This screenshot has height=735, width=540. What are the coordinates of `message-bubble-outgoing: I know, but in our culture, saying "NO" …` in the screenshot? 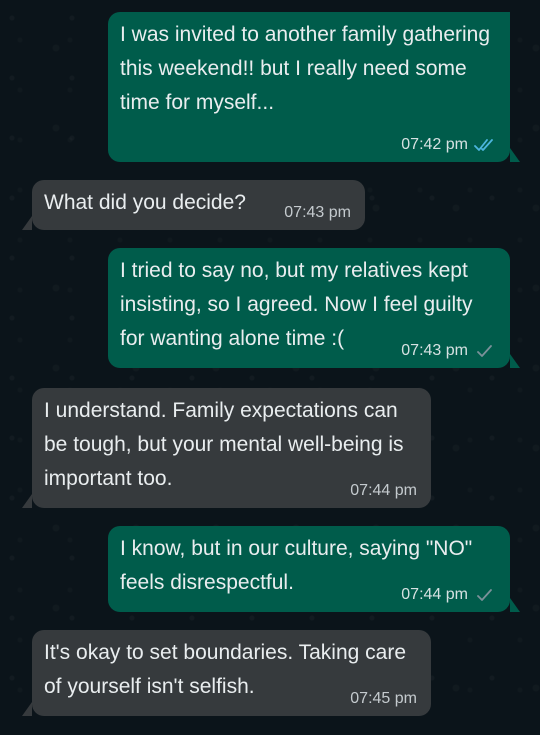 It's located at (314, 569).